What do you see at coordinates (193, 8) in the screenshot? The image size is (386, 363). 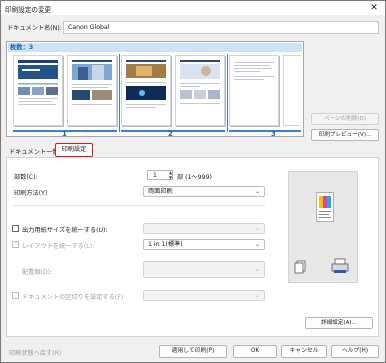 I see `title-bar: 印刷設定の変更 ✕` at bounding box center [193, 8].